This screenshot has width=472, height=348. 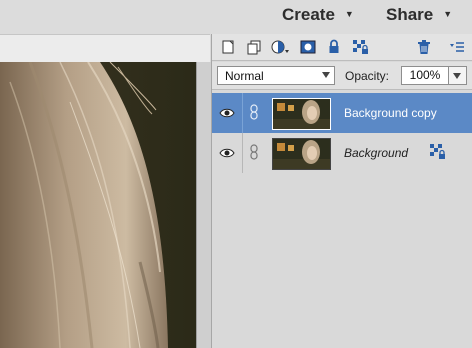 What do you see at coordinates (228, 47) in the screenshot?
I see `new-layer-icon` at bounding box center [228, 47].